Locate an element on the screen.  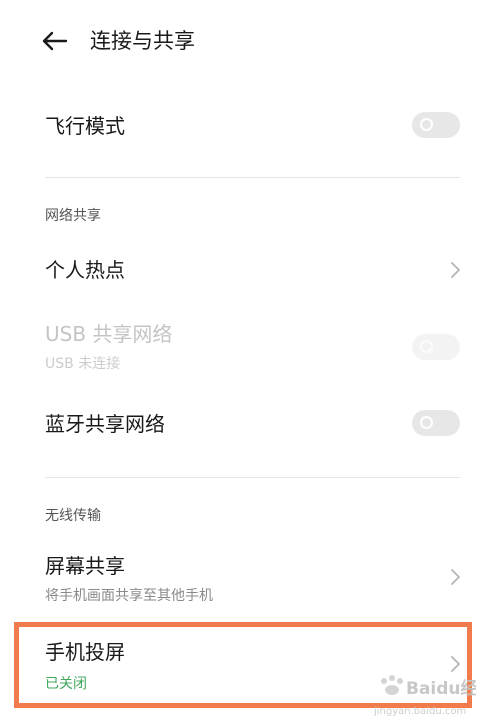
page-title: 连接与共享 is located at coordinates (142, 41).